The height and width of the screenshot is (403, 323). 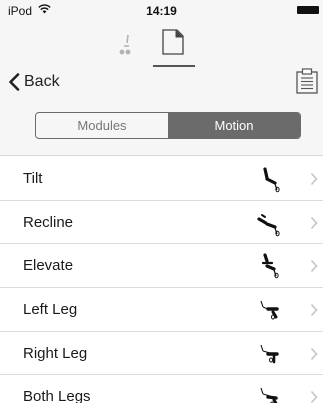 I want to click on list-item-label: Right Leg, so click(x=55, y=353).